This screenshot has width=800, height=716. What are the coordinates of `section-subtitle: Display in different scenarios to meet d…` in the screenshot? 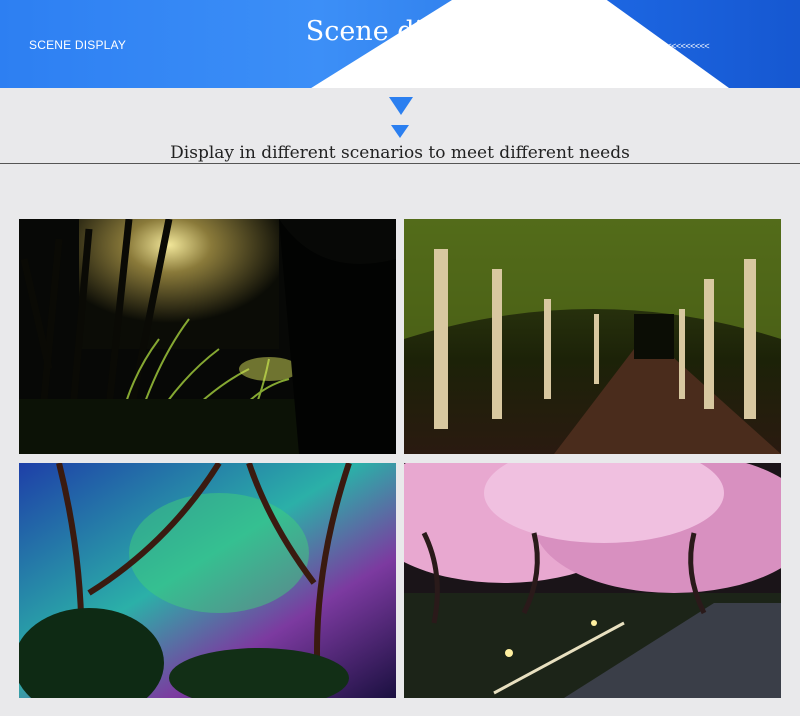 It's located at (400, 153).